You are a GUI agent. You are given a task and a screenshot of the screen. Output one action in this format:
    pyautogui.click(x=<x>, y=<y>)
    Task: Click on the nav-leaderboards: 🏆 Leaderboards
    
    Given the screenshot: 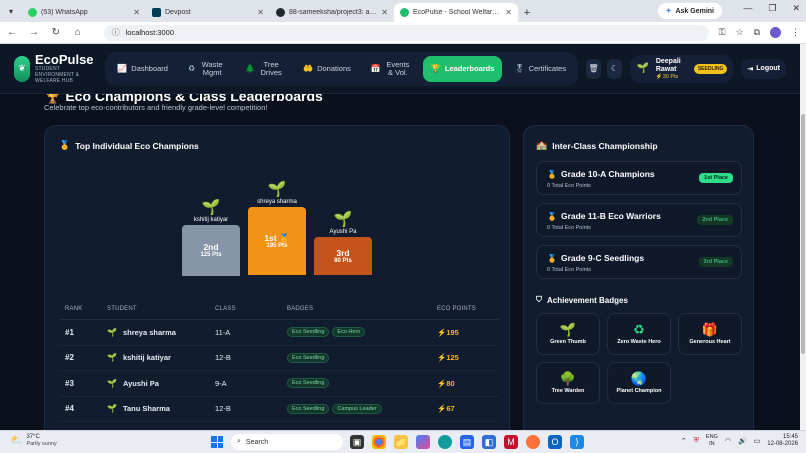 What is the action you would take?
    pyautogui.click(x=462, y=68)
    